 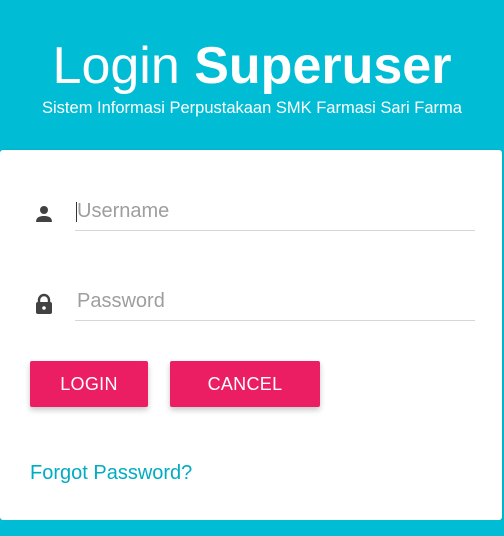 I want to click on lock-icon, so click(x=44, y=304).